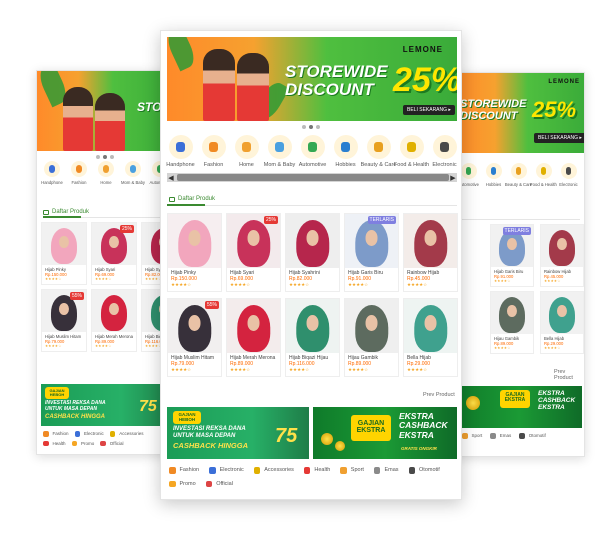 This screenshot has width=615, height=541. I want to click on baby-icon, so click(279, 147).